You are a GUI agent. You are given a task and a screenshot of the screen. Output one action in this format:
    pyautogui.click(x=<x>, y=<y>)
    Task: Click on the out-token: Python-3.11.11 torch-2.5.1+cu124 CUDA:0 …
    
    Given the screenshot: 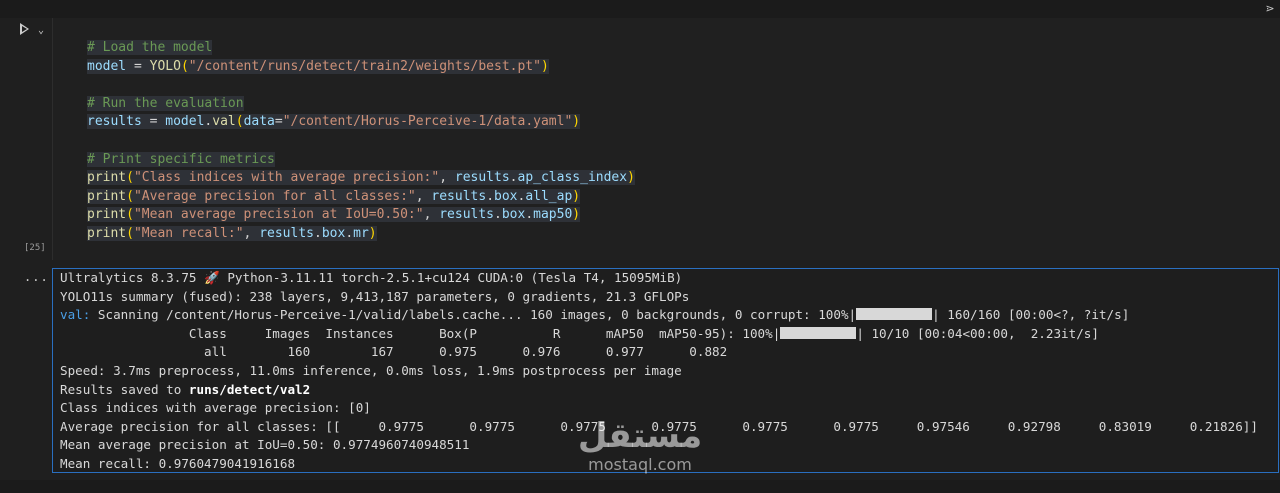 What is the action you would take?
    pyautogui.click(x=451, y=277)
    